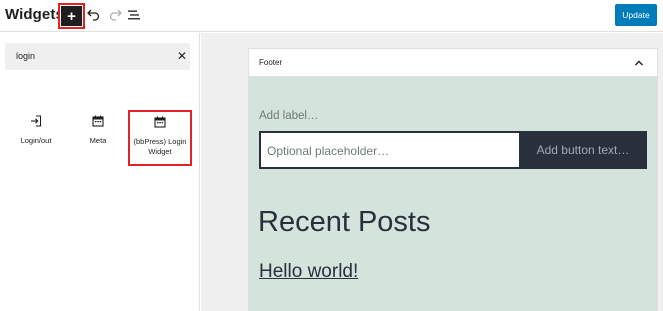 This screenshot has width=663, height=311. I want to click on block-item-bbpress-login-widget: (bbPress) Login Widget, so click(160, 138).